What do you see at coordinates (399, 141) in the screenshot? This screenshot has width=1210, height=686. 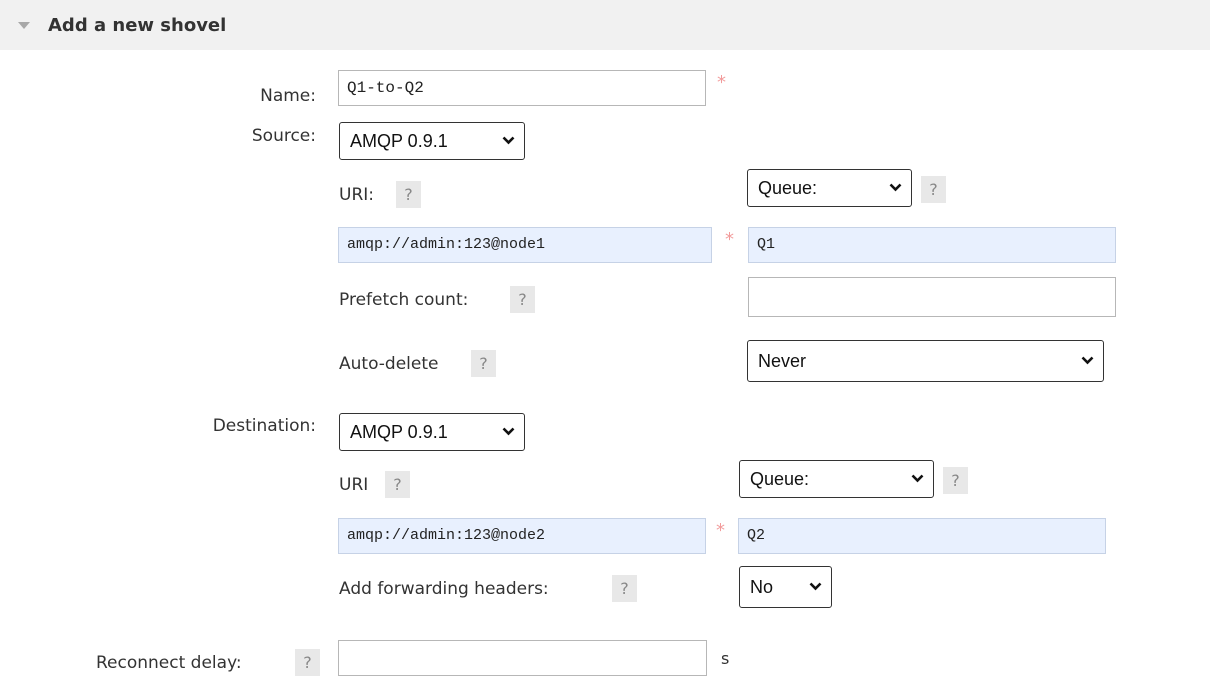 I see `source-protocol-value: AMQP 0.9.1` at bounding box center [399, 141].